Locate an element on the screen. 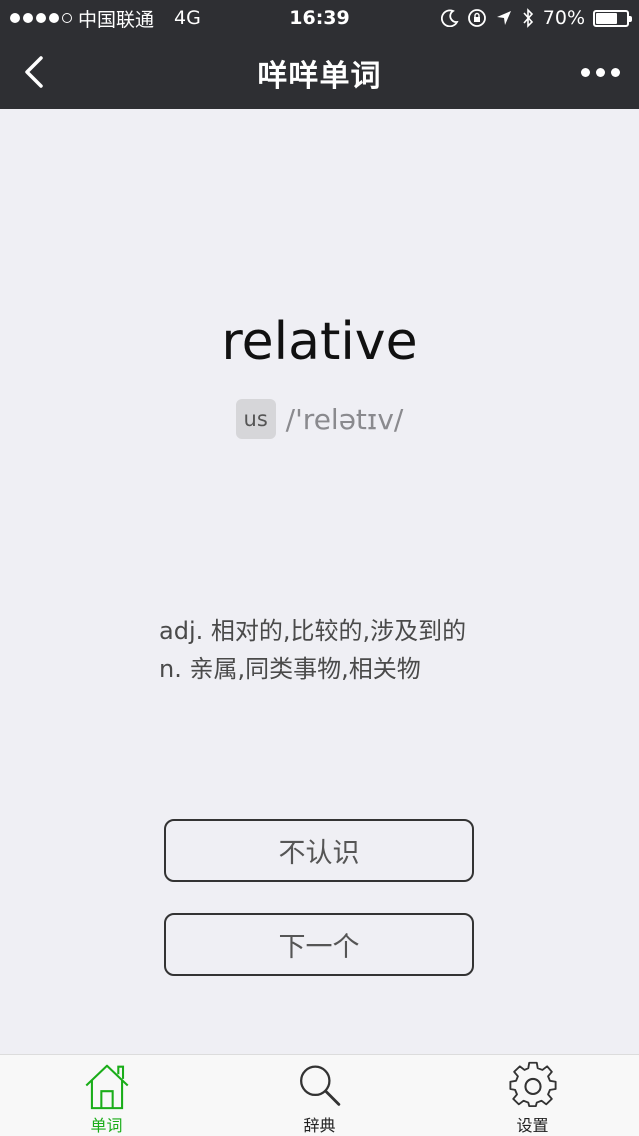 The image size is (639, 1136). nav-bar: 咩咩单词 is located at coordinates (319, 72).